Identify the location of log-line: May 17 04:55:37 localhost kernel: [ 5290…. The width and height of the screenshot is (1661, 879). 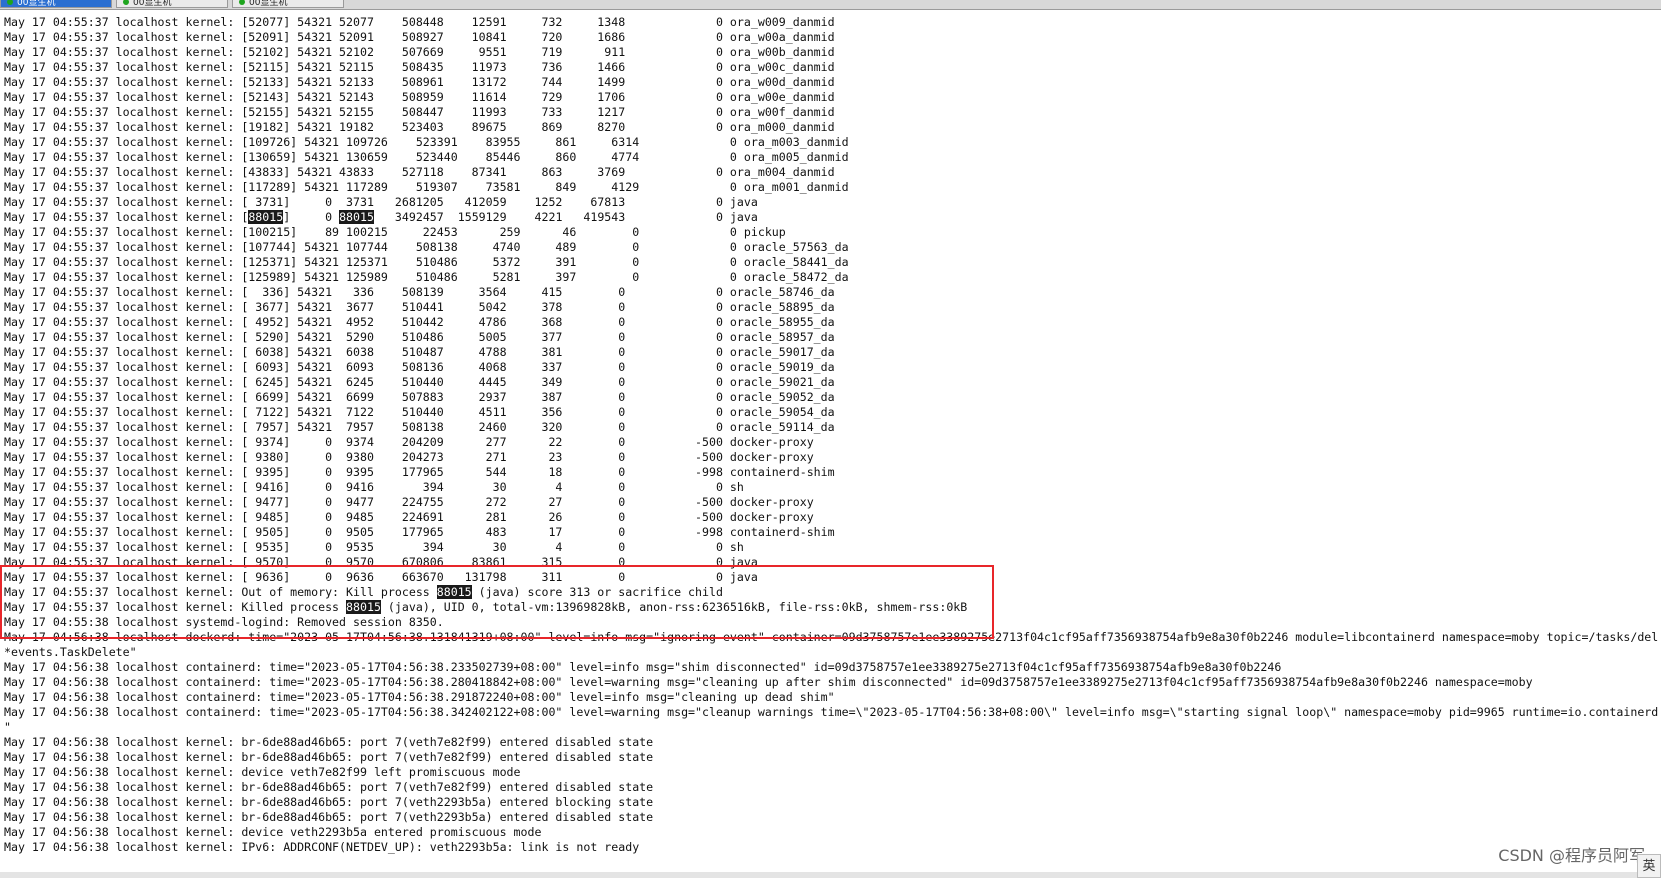
(419, 337).